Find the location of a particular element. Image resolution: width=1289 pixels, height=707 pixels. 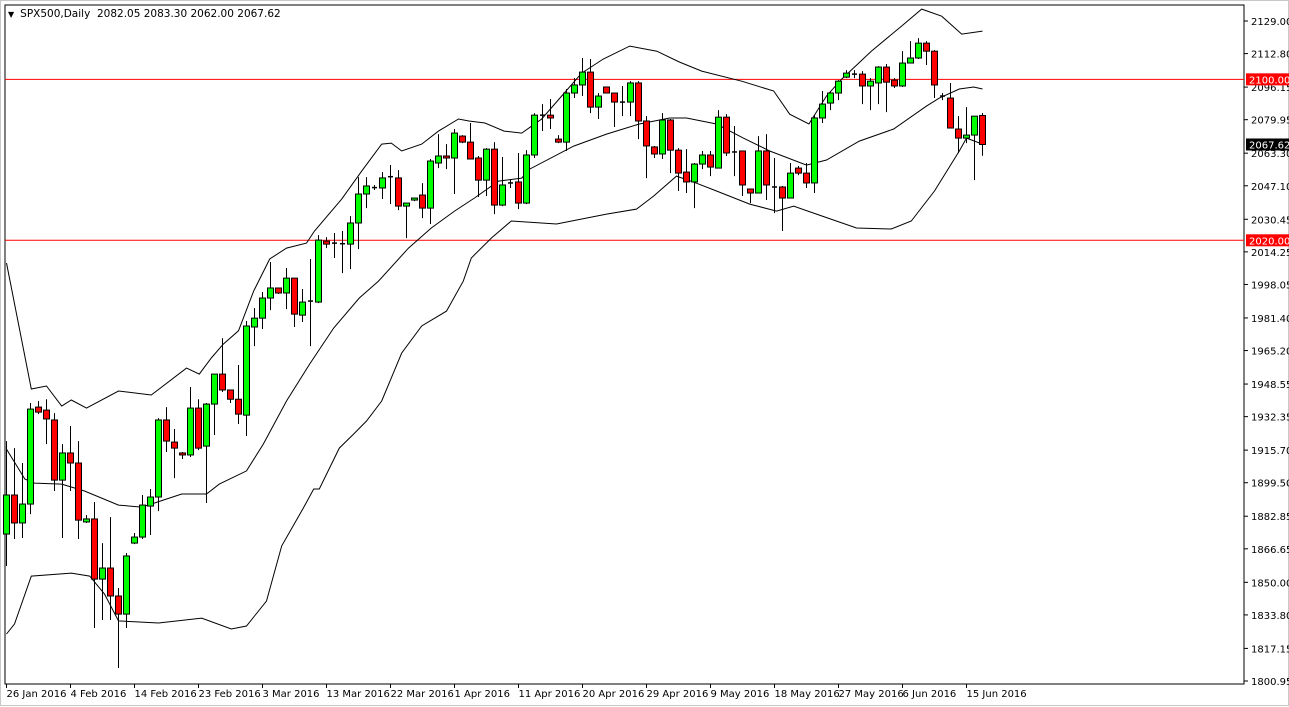

x-tick-label: 26 Jan 2016 is located at coordinates (37, 694).